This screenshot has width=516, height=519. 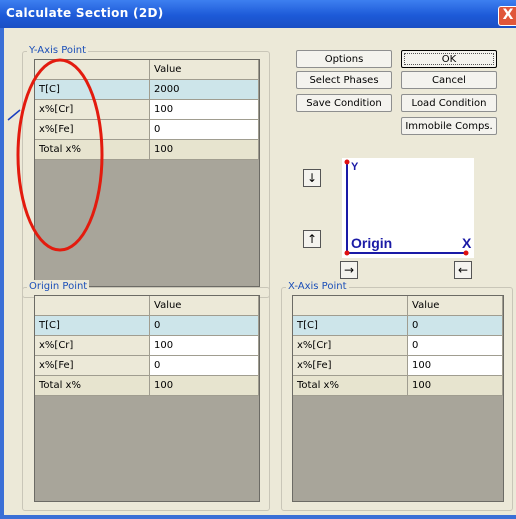 What do you see at coordinates (58, 51) in the screenshot?
I see `y-axis-group-label: Y-Axis Point` at bounding box center [58, 51].